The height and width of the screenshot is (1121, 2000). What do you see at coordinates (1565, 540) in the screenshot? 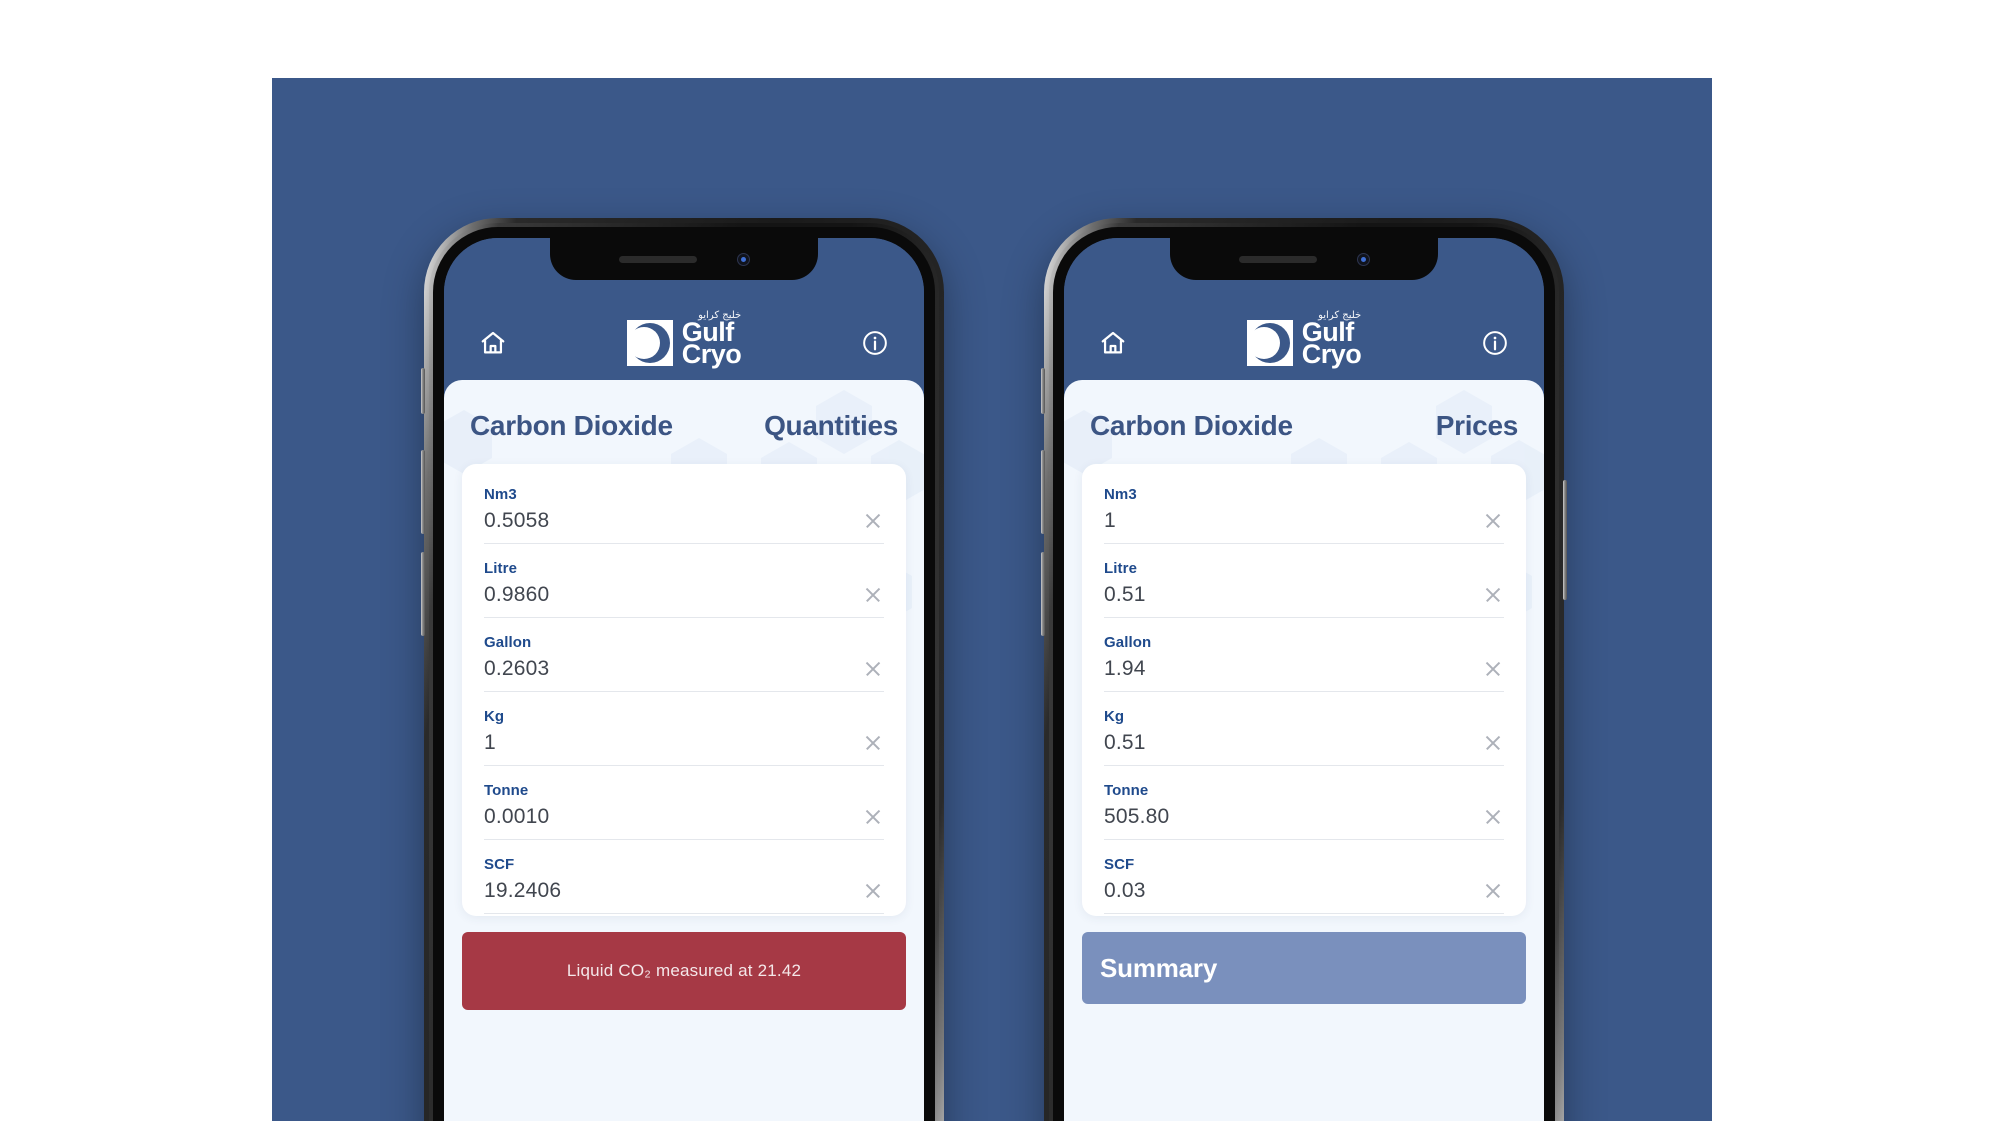
I see `power-button` at bounding box center [1565, 540].